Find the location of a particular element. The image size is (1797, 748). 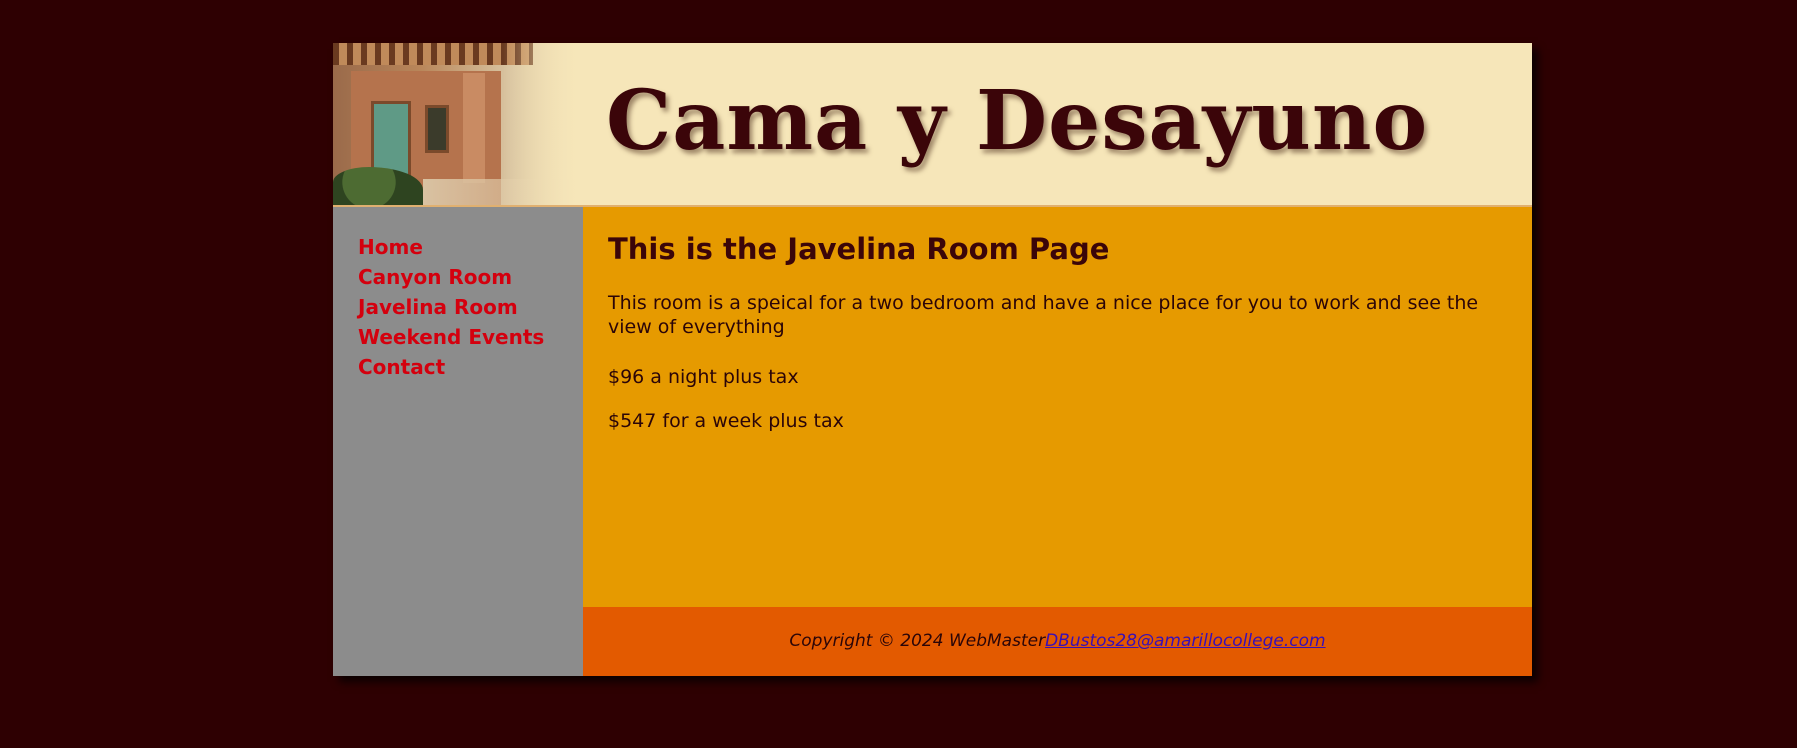

nav-link-home: Home is located at coordinates (390, 247).